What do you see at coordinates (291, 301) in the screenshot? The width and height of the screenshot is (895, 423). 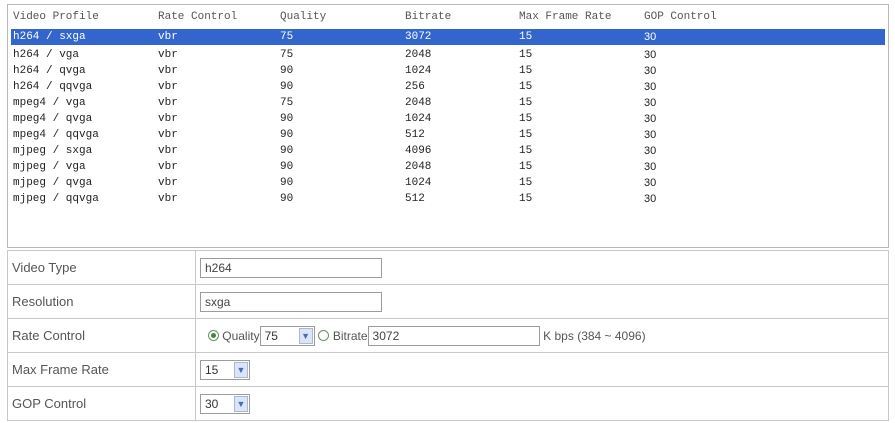 I see `resolution-field: sxga` at bounding box center [291, 301].